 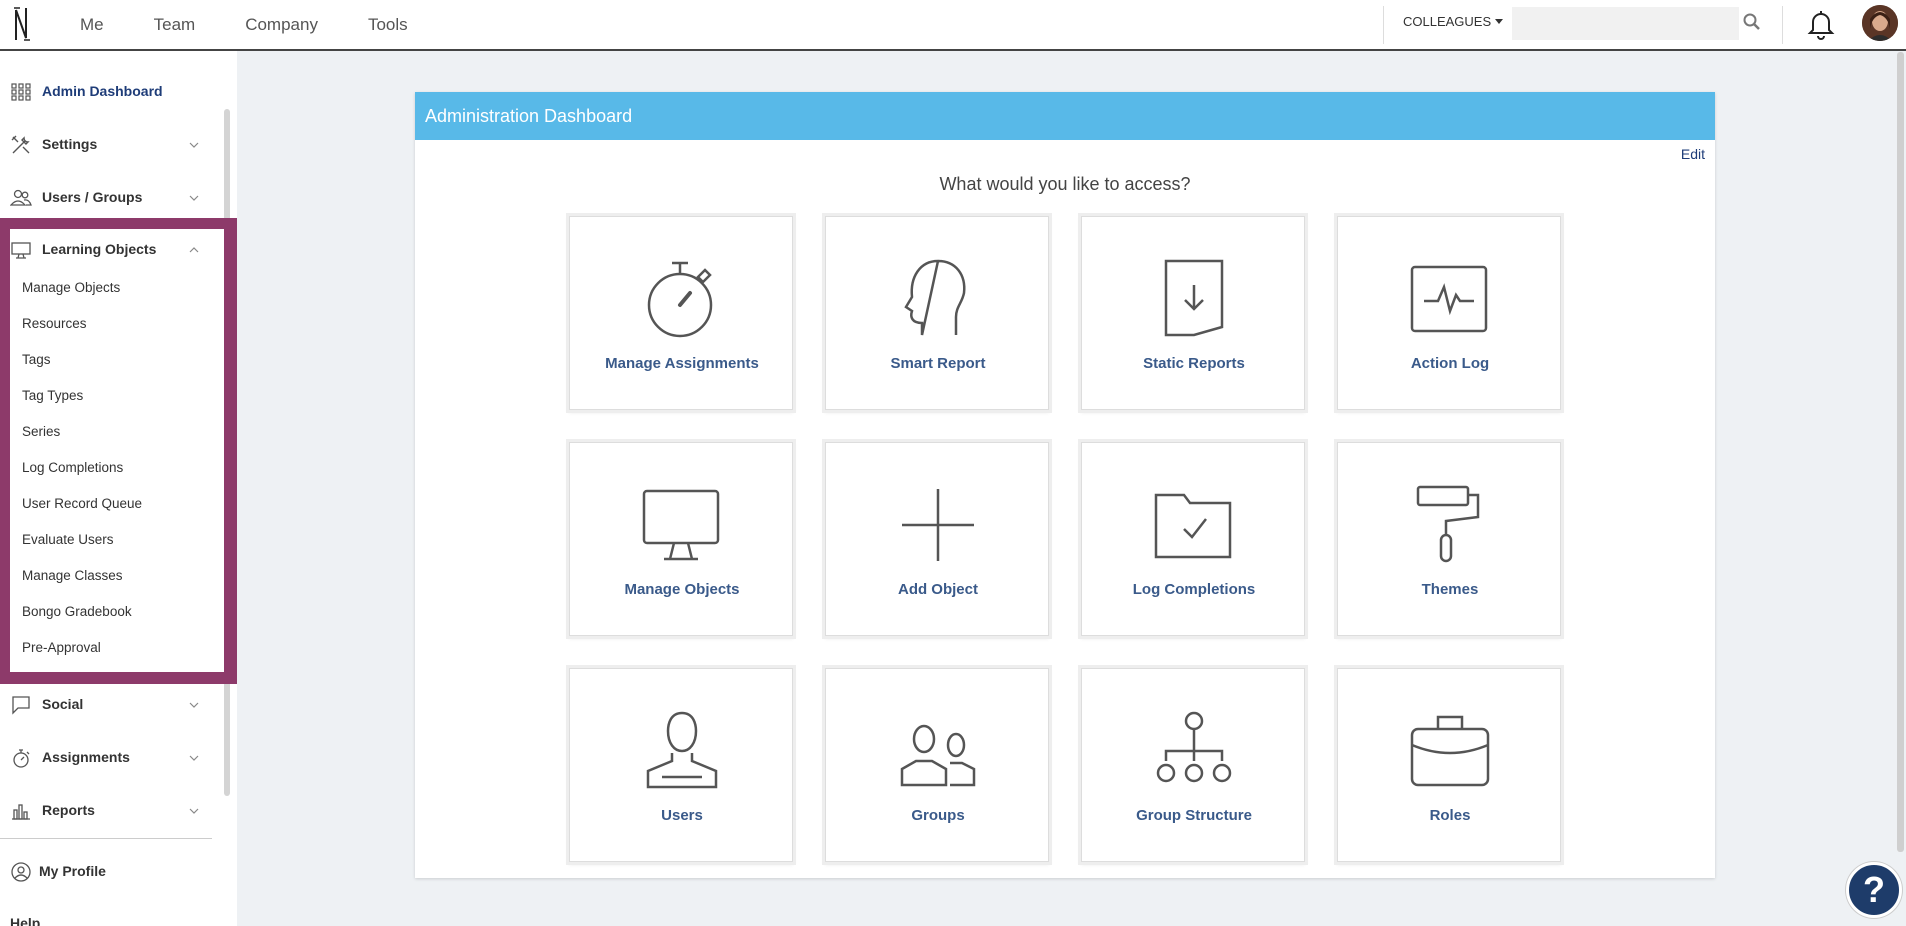 What do you see at coordinates (1449, 299) in the screenshot?
I see `activity-monitor-icon` at bounding box center [1449, 299].